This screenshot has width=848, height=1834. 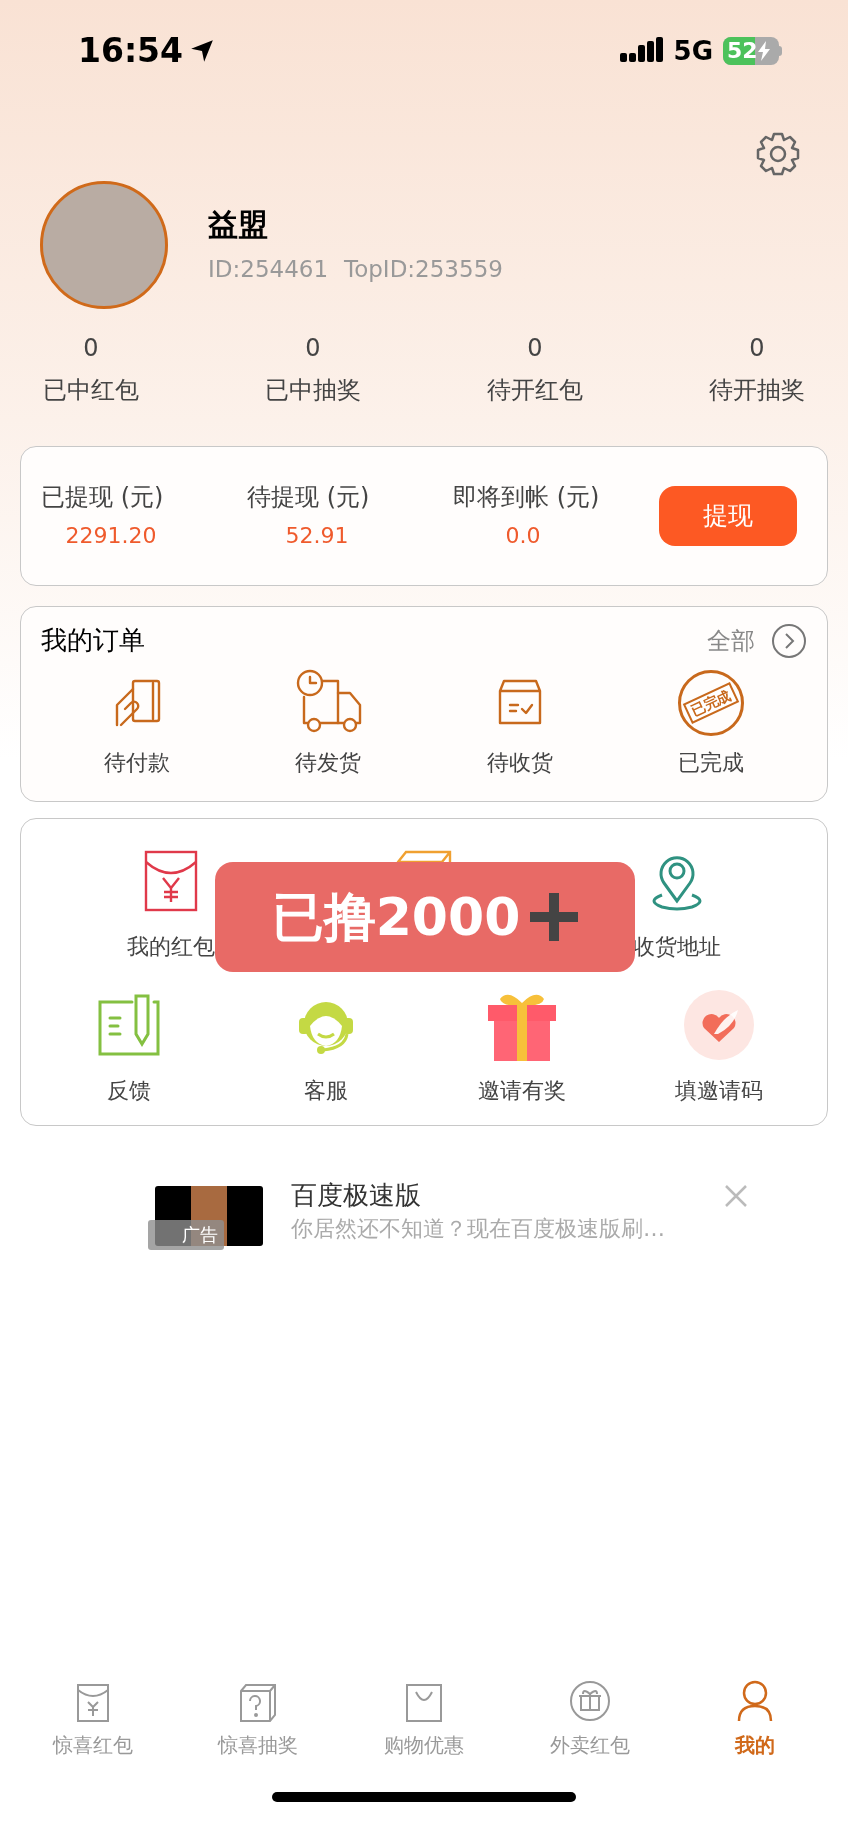 What do you see at coordinates (757, 390) in the screenshot?
I see `stat-label: 待开抽奖` at bounding box center [757, 390].